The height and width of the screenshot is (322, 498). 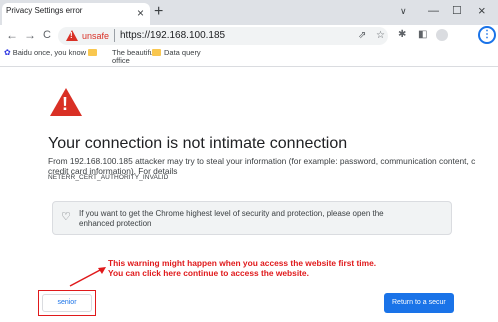 What do you see at coordinates (433, 11) in the screenshot?
I see `minimize-icon: —` at bounding box center [433, 11].